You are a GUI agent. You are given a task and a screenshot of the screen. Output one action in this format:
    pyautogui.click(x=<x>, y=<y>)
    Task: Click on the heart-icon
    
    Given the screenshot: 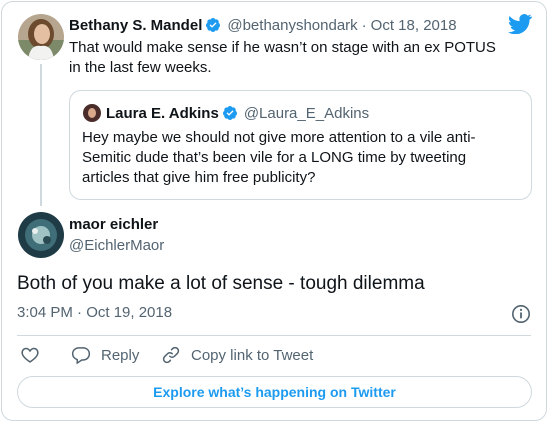 What is the action you would take?
    pyautogui.click(x=30, y=355)
    